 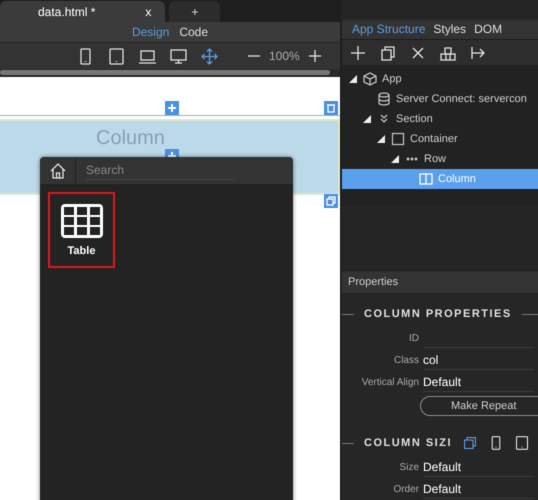 What do you see at coordinates (478, 360) in the screenshot?
I see `property-field: col` at bounding box center [478, 360].